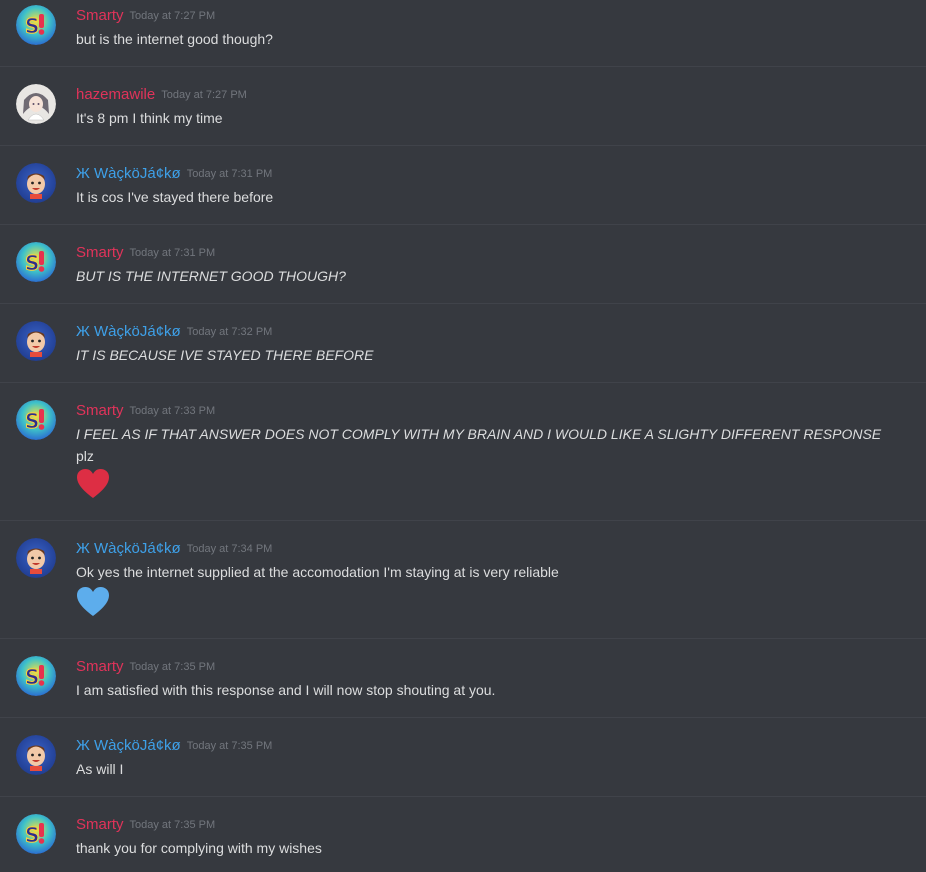  What do you see at coordinates (486, 355) in the screenshot?
I see `message-content: IT IS BECAUSE IVE STAYED THERE BEFORE` at bounding box center [486, 355].